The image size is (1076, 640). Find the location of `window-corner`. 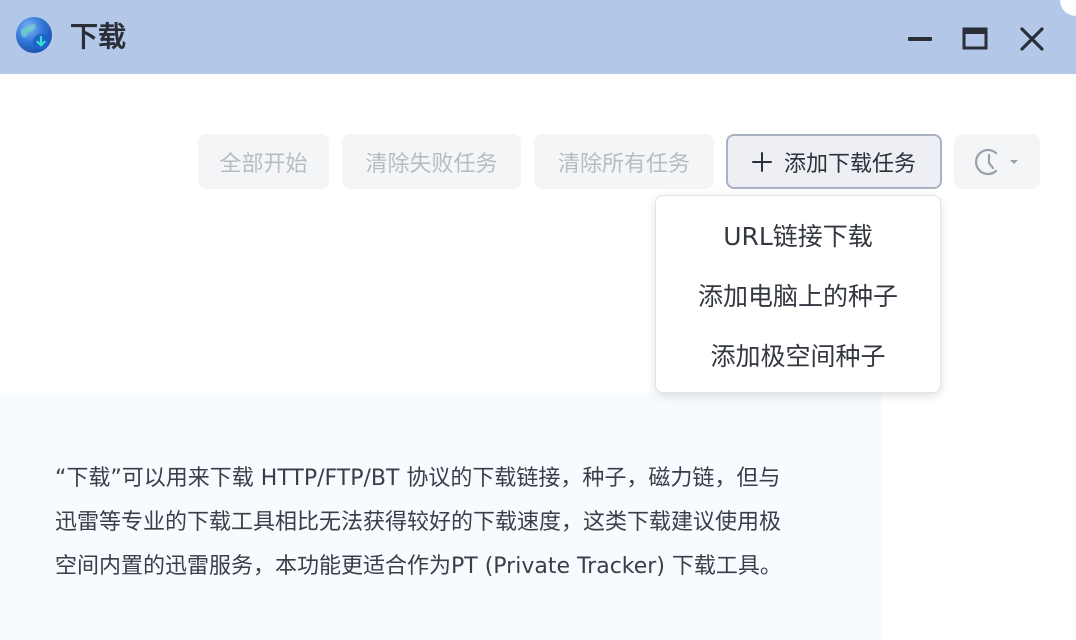

window-corner is located at coordinates (1068, 8).